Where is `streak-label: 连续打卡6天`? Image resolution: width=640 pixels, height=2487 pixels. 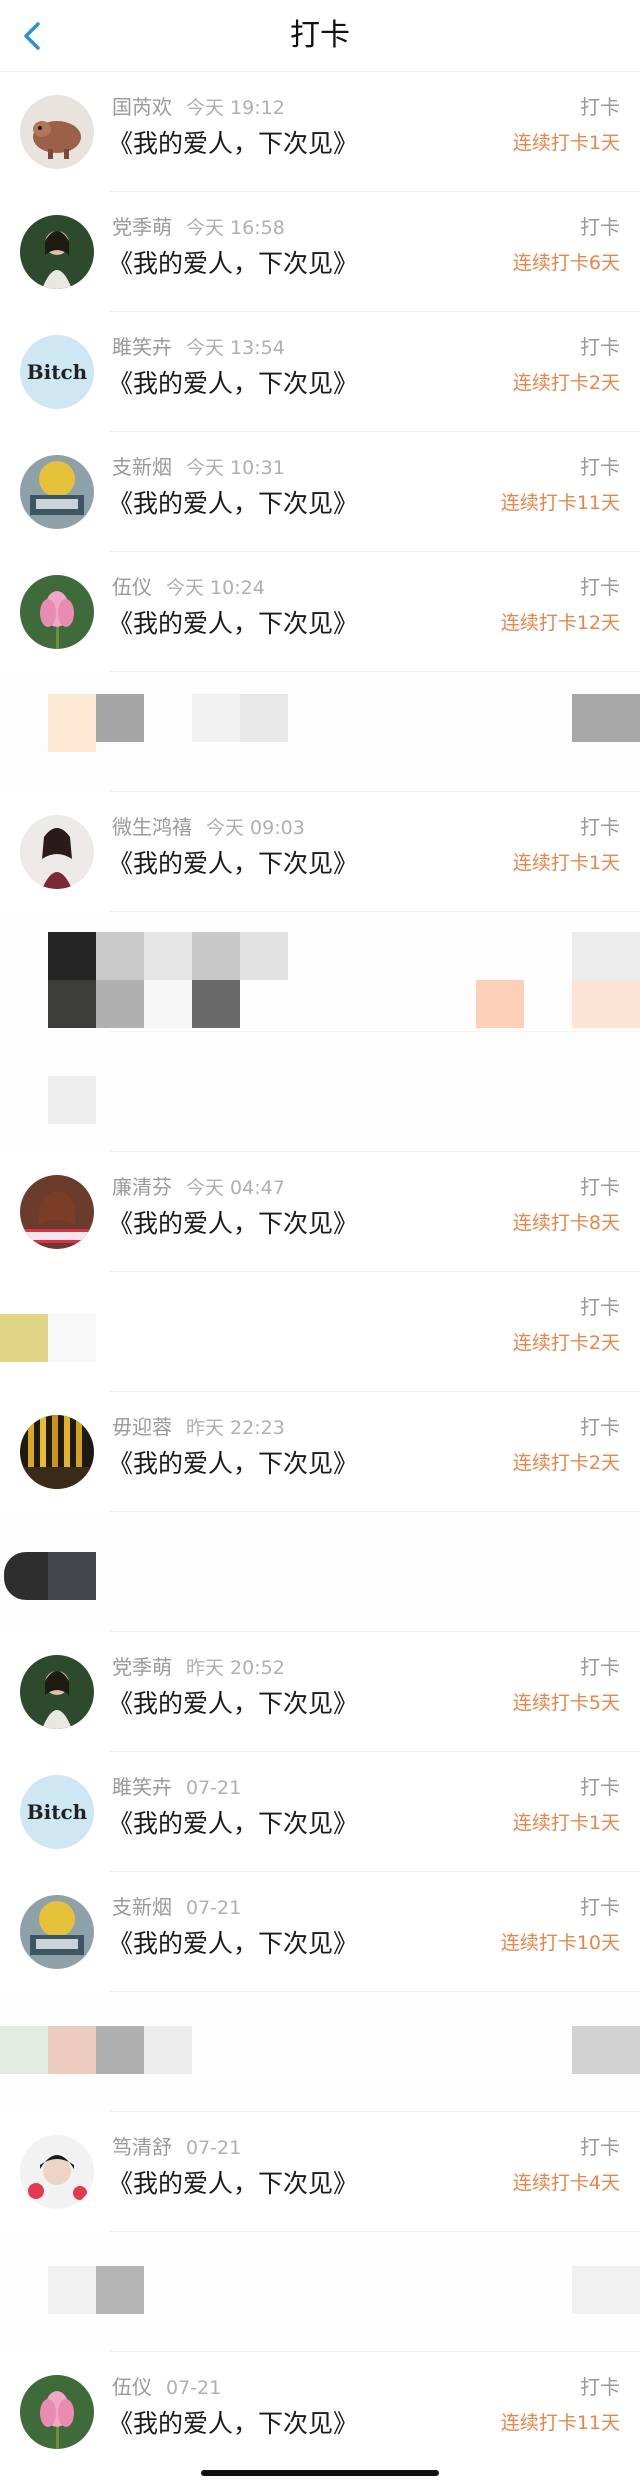
streak-label: 连续打卡6天 is located at coordinates (566, 263).